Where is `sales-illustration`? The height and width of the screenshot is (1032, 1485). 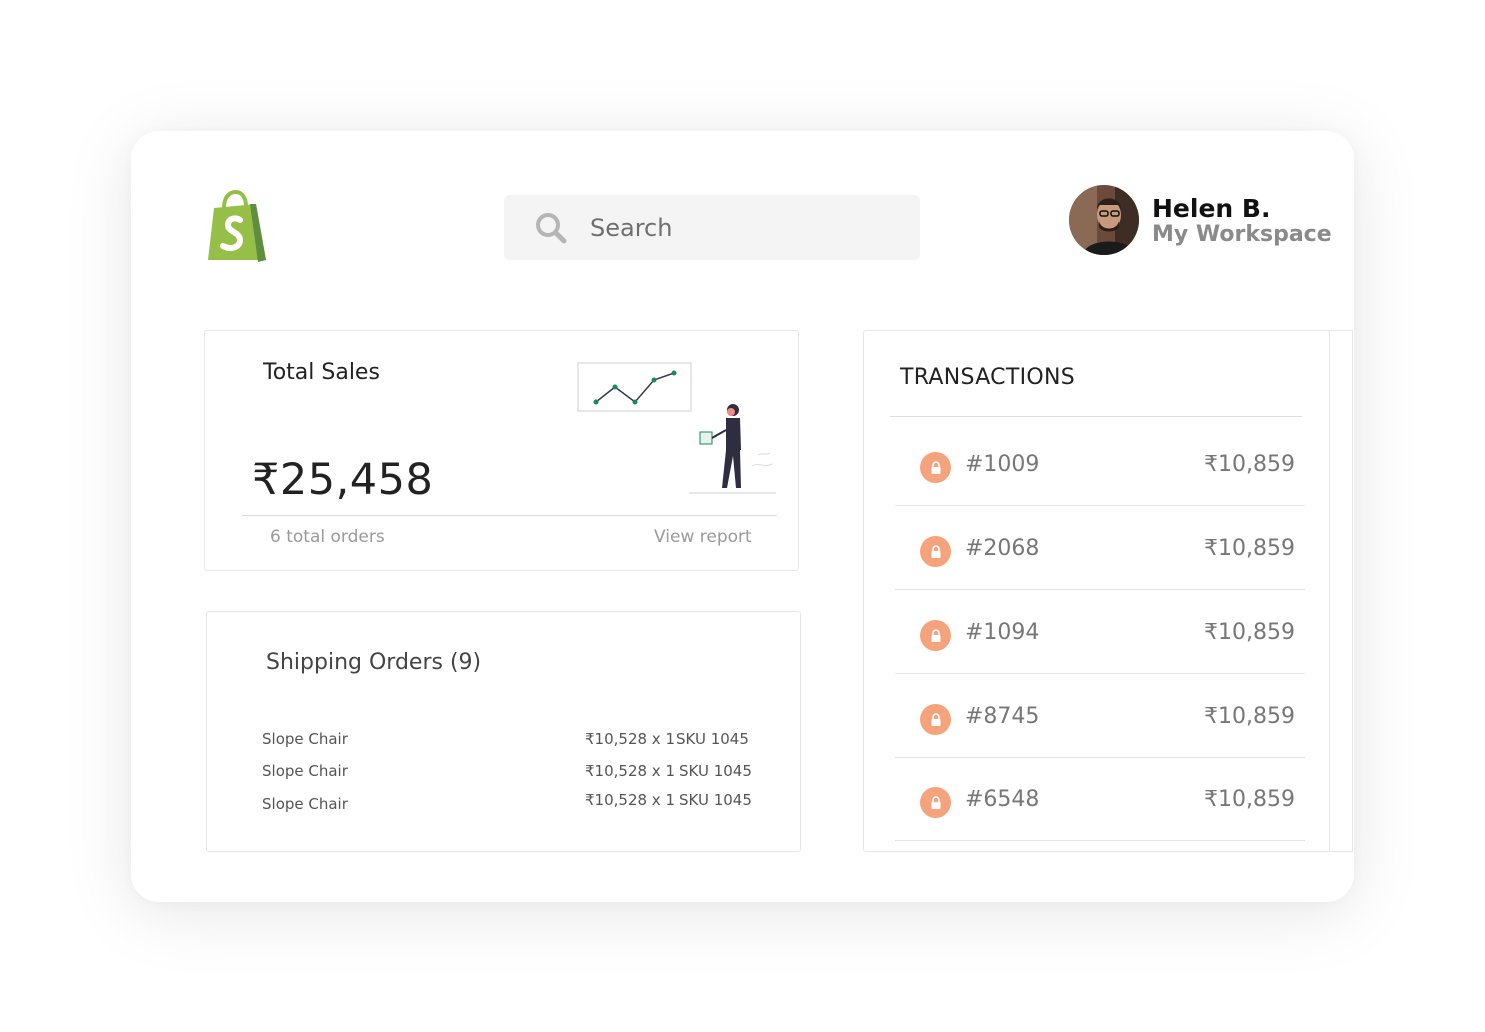
sales-illustration is located at coordinates (676, 428).